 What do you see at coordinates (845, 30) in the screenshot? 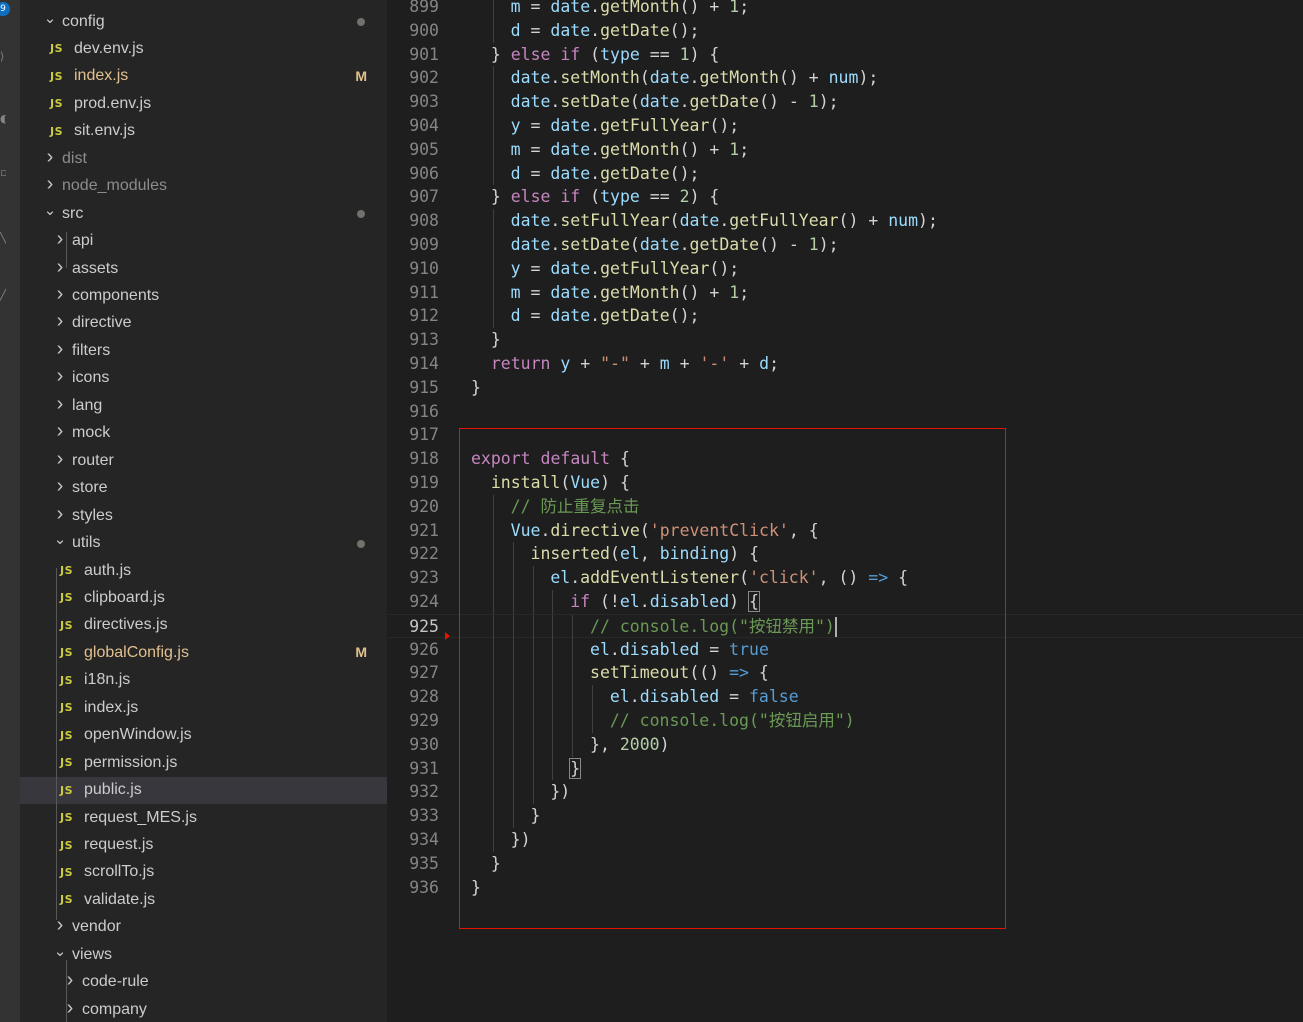
I see `code-line: 900 d = date.getDate();` at bounding box center [845, 30].